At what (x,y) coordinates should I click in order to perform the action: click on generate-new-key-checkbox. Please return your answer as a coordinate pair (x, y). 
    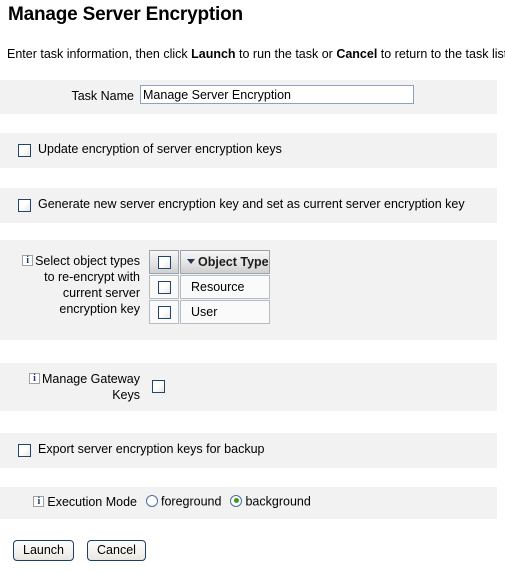
    Looking at the image, I should click on (24, 205).